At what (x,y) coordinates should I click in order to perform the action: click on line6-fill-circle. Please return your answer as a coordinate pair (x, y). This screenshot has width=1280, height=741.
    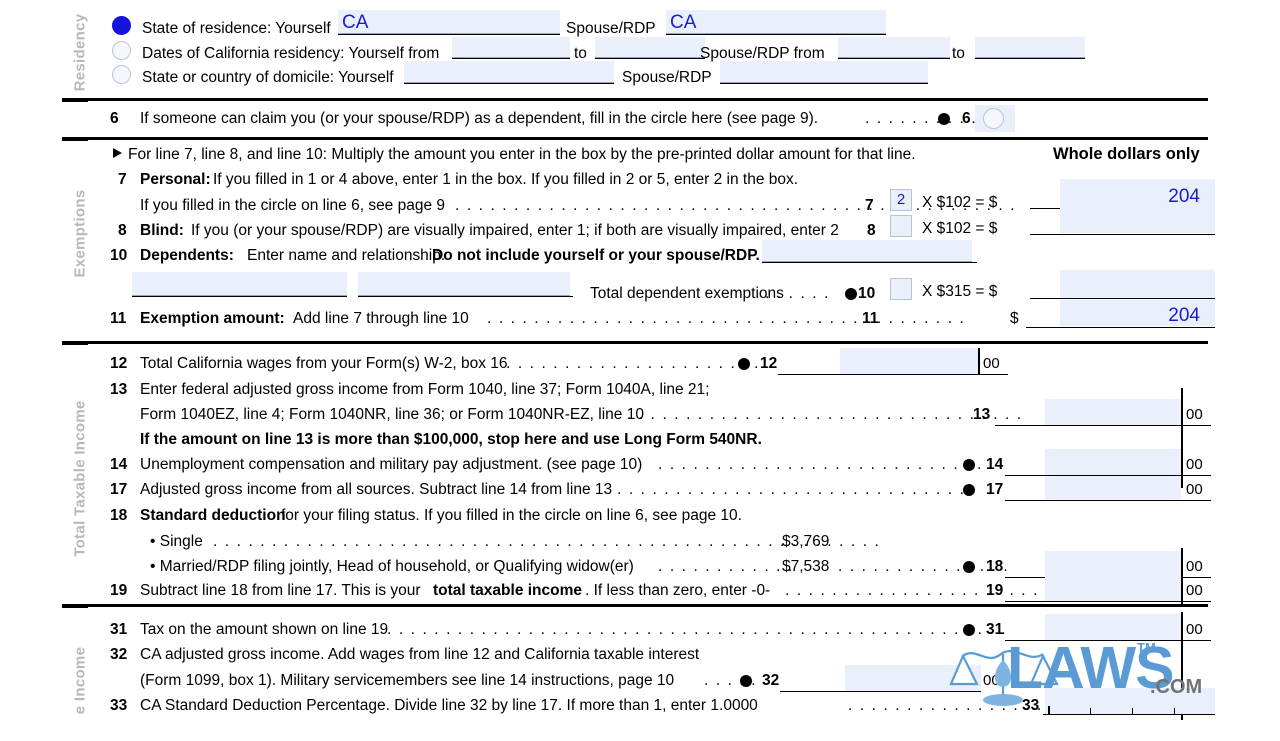
    Looking at the image, I should click on (993, 118).